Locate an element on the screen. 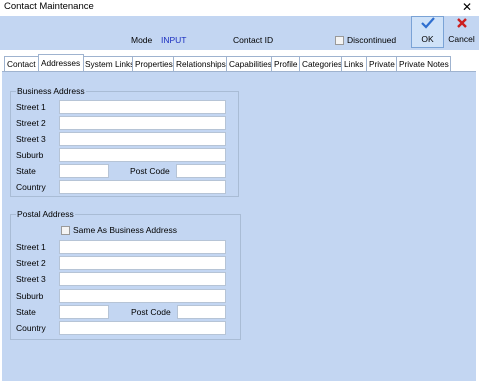 This screenshot has height=382, width=479. business-street1-input is located at coordinates (142, 107).